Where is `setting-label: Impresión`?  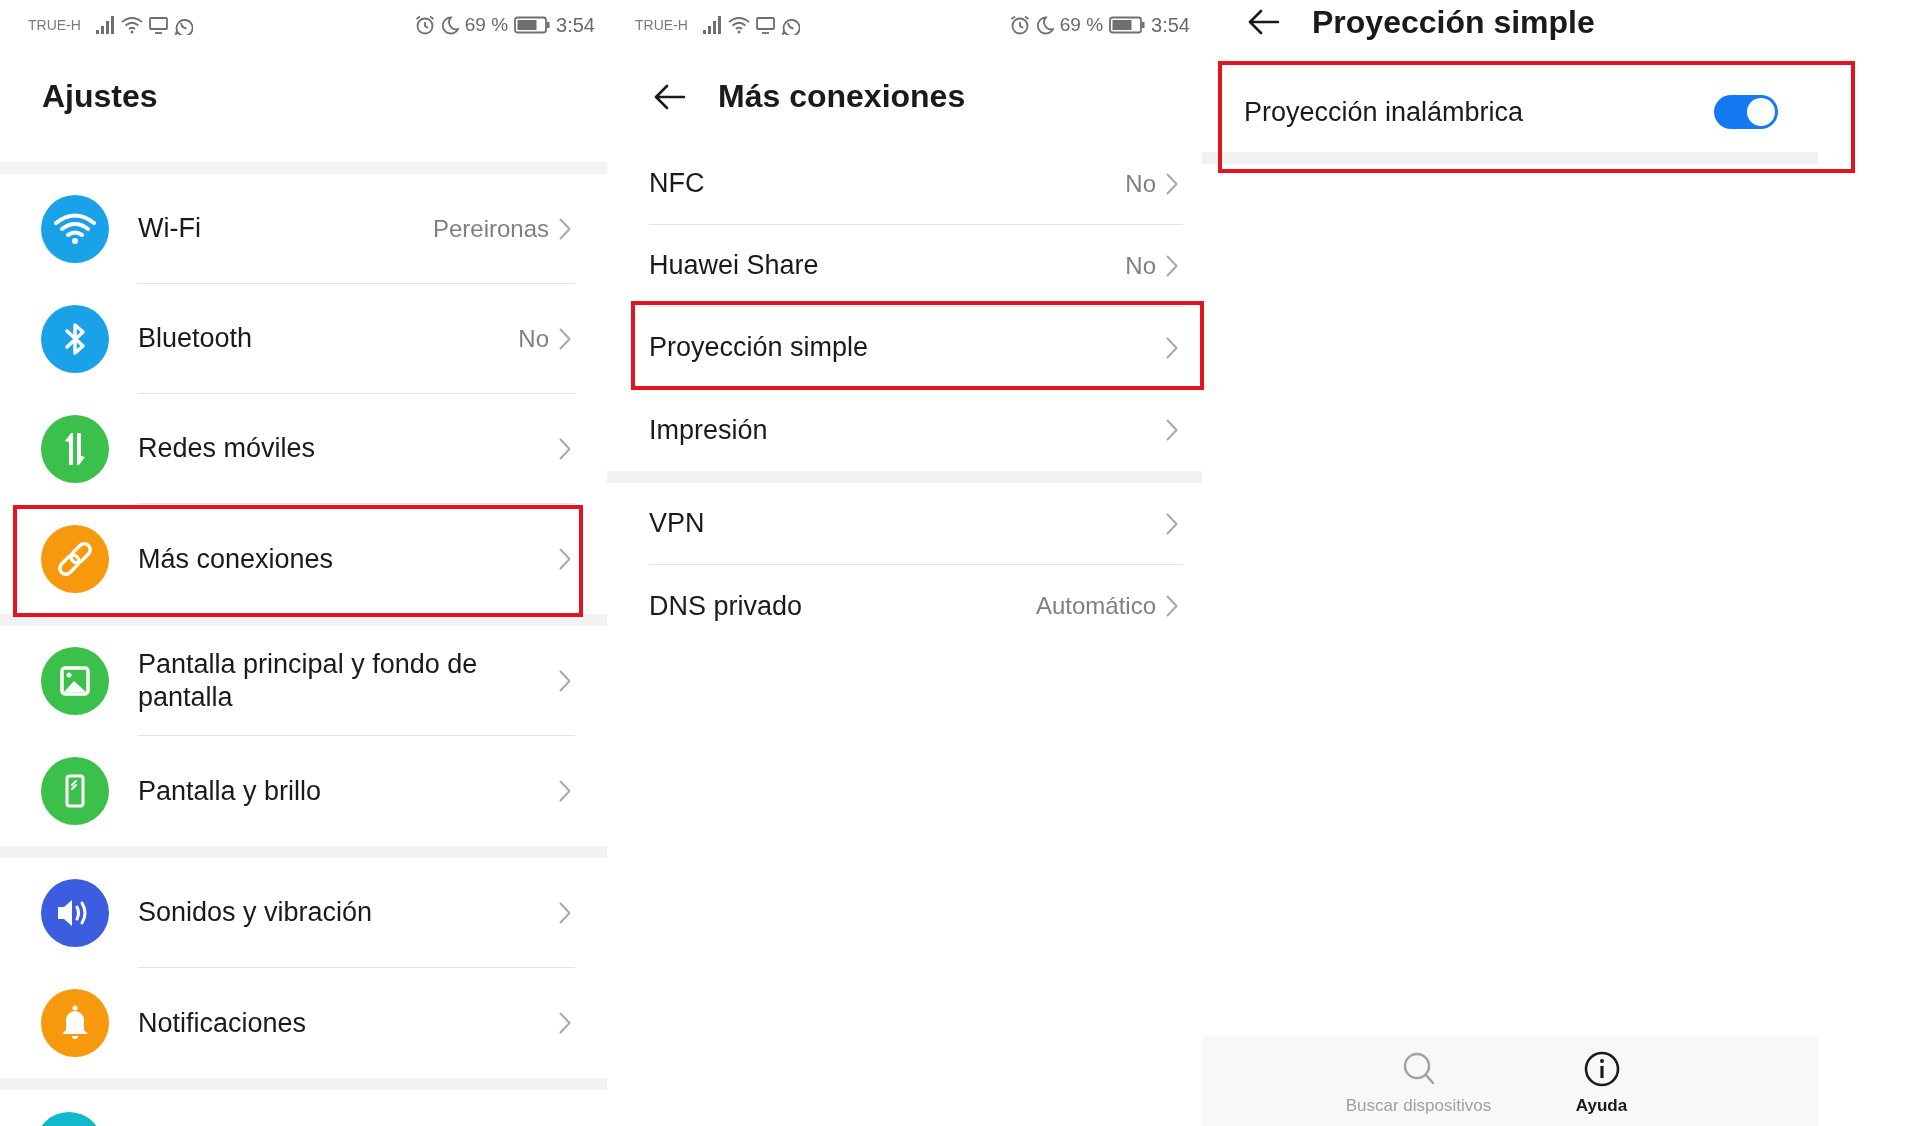
setting-label: Impresión is located at coordinates (907, 430).